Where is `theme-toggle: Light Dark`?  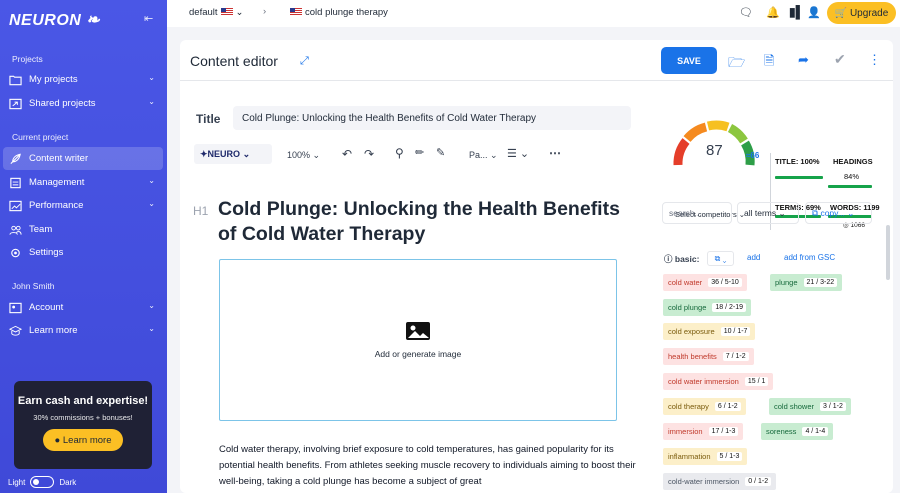 theme-toggle: Light Dark is located at coordinates (42, 482).